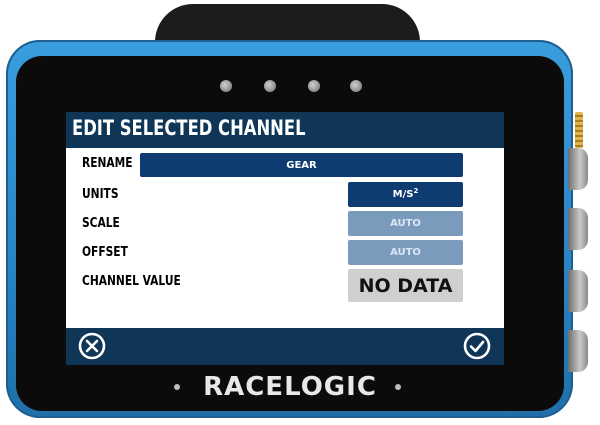  Describe the element at coordinates (105, 252) in the screenshot. I see `offset-label: OFFSET` at that location.